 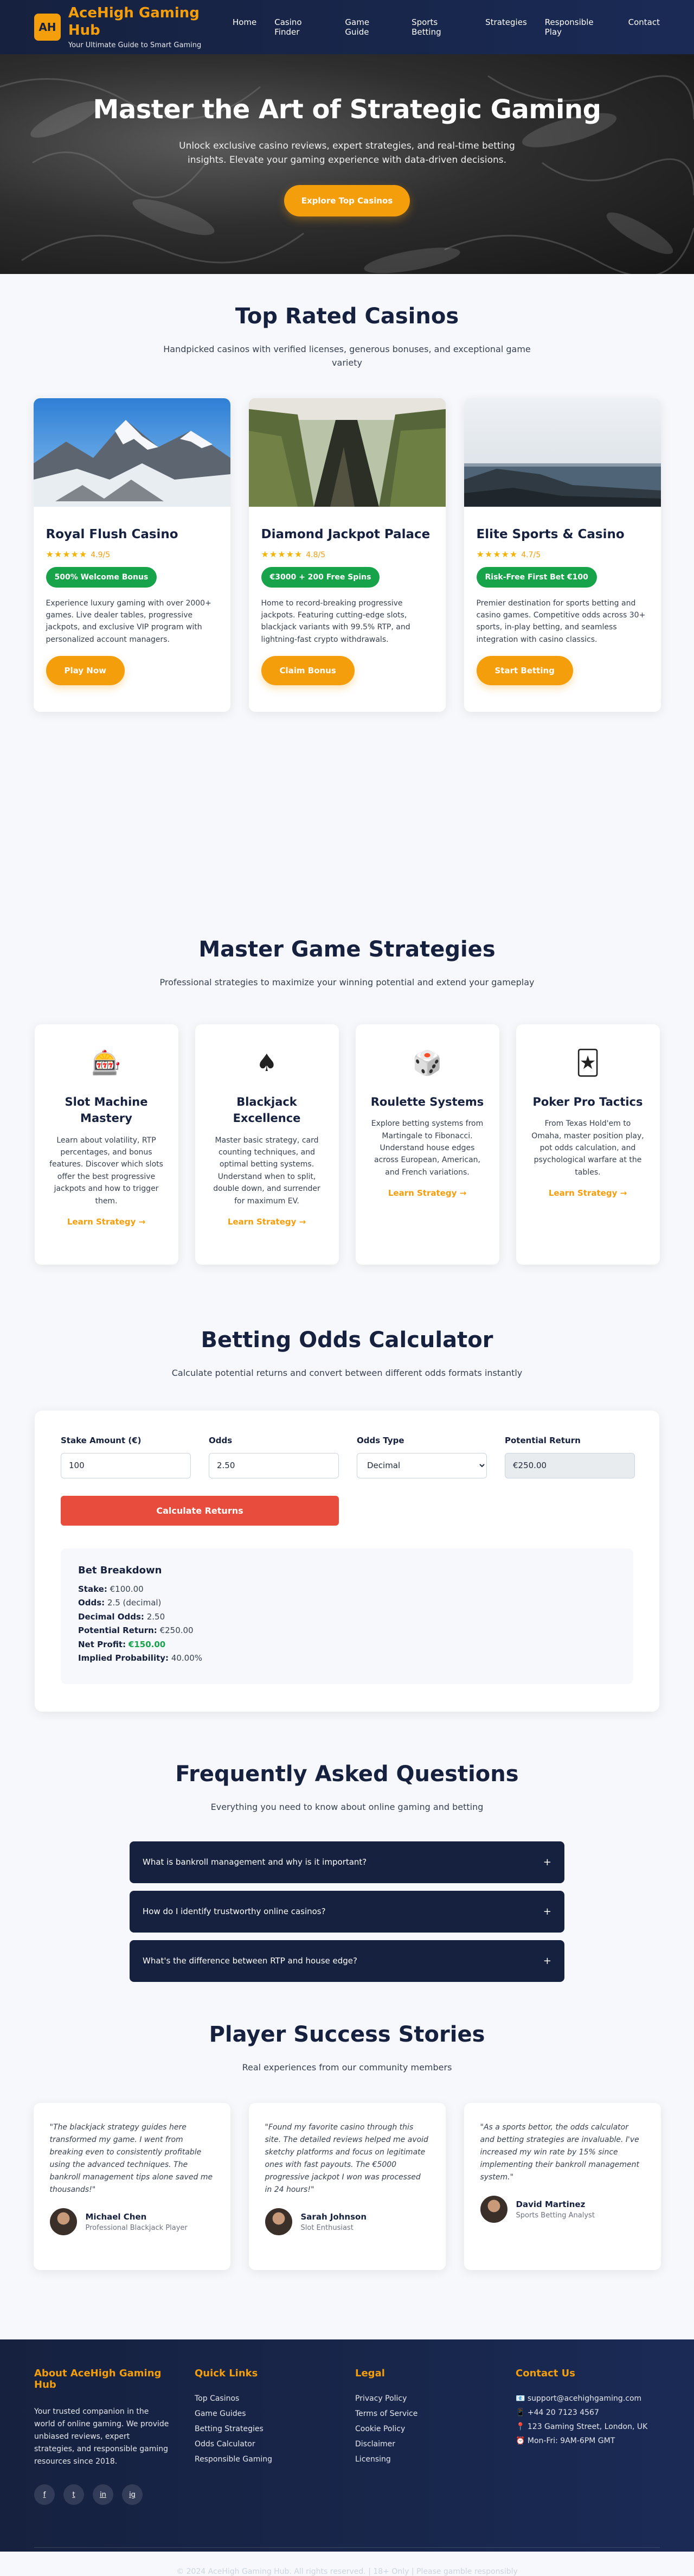 I want to click on nav-responsible-play: Responsible Play, so click(x=578, y=27).